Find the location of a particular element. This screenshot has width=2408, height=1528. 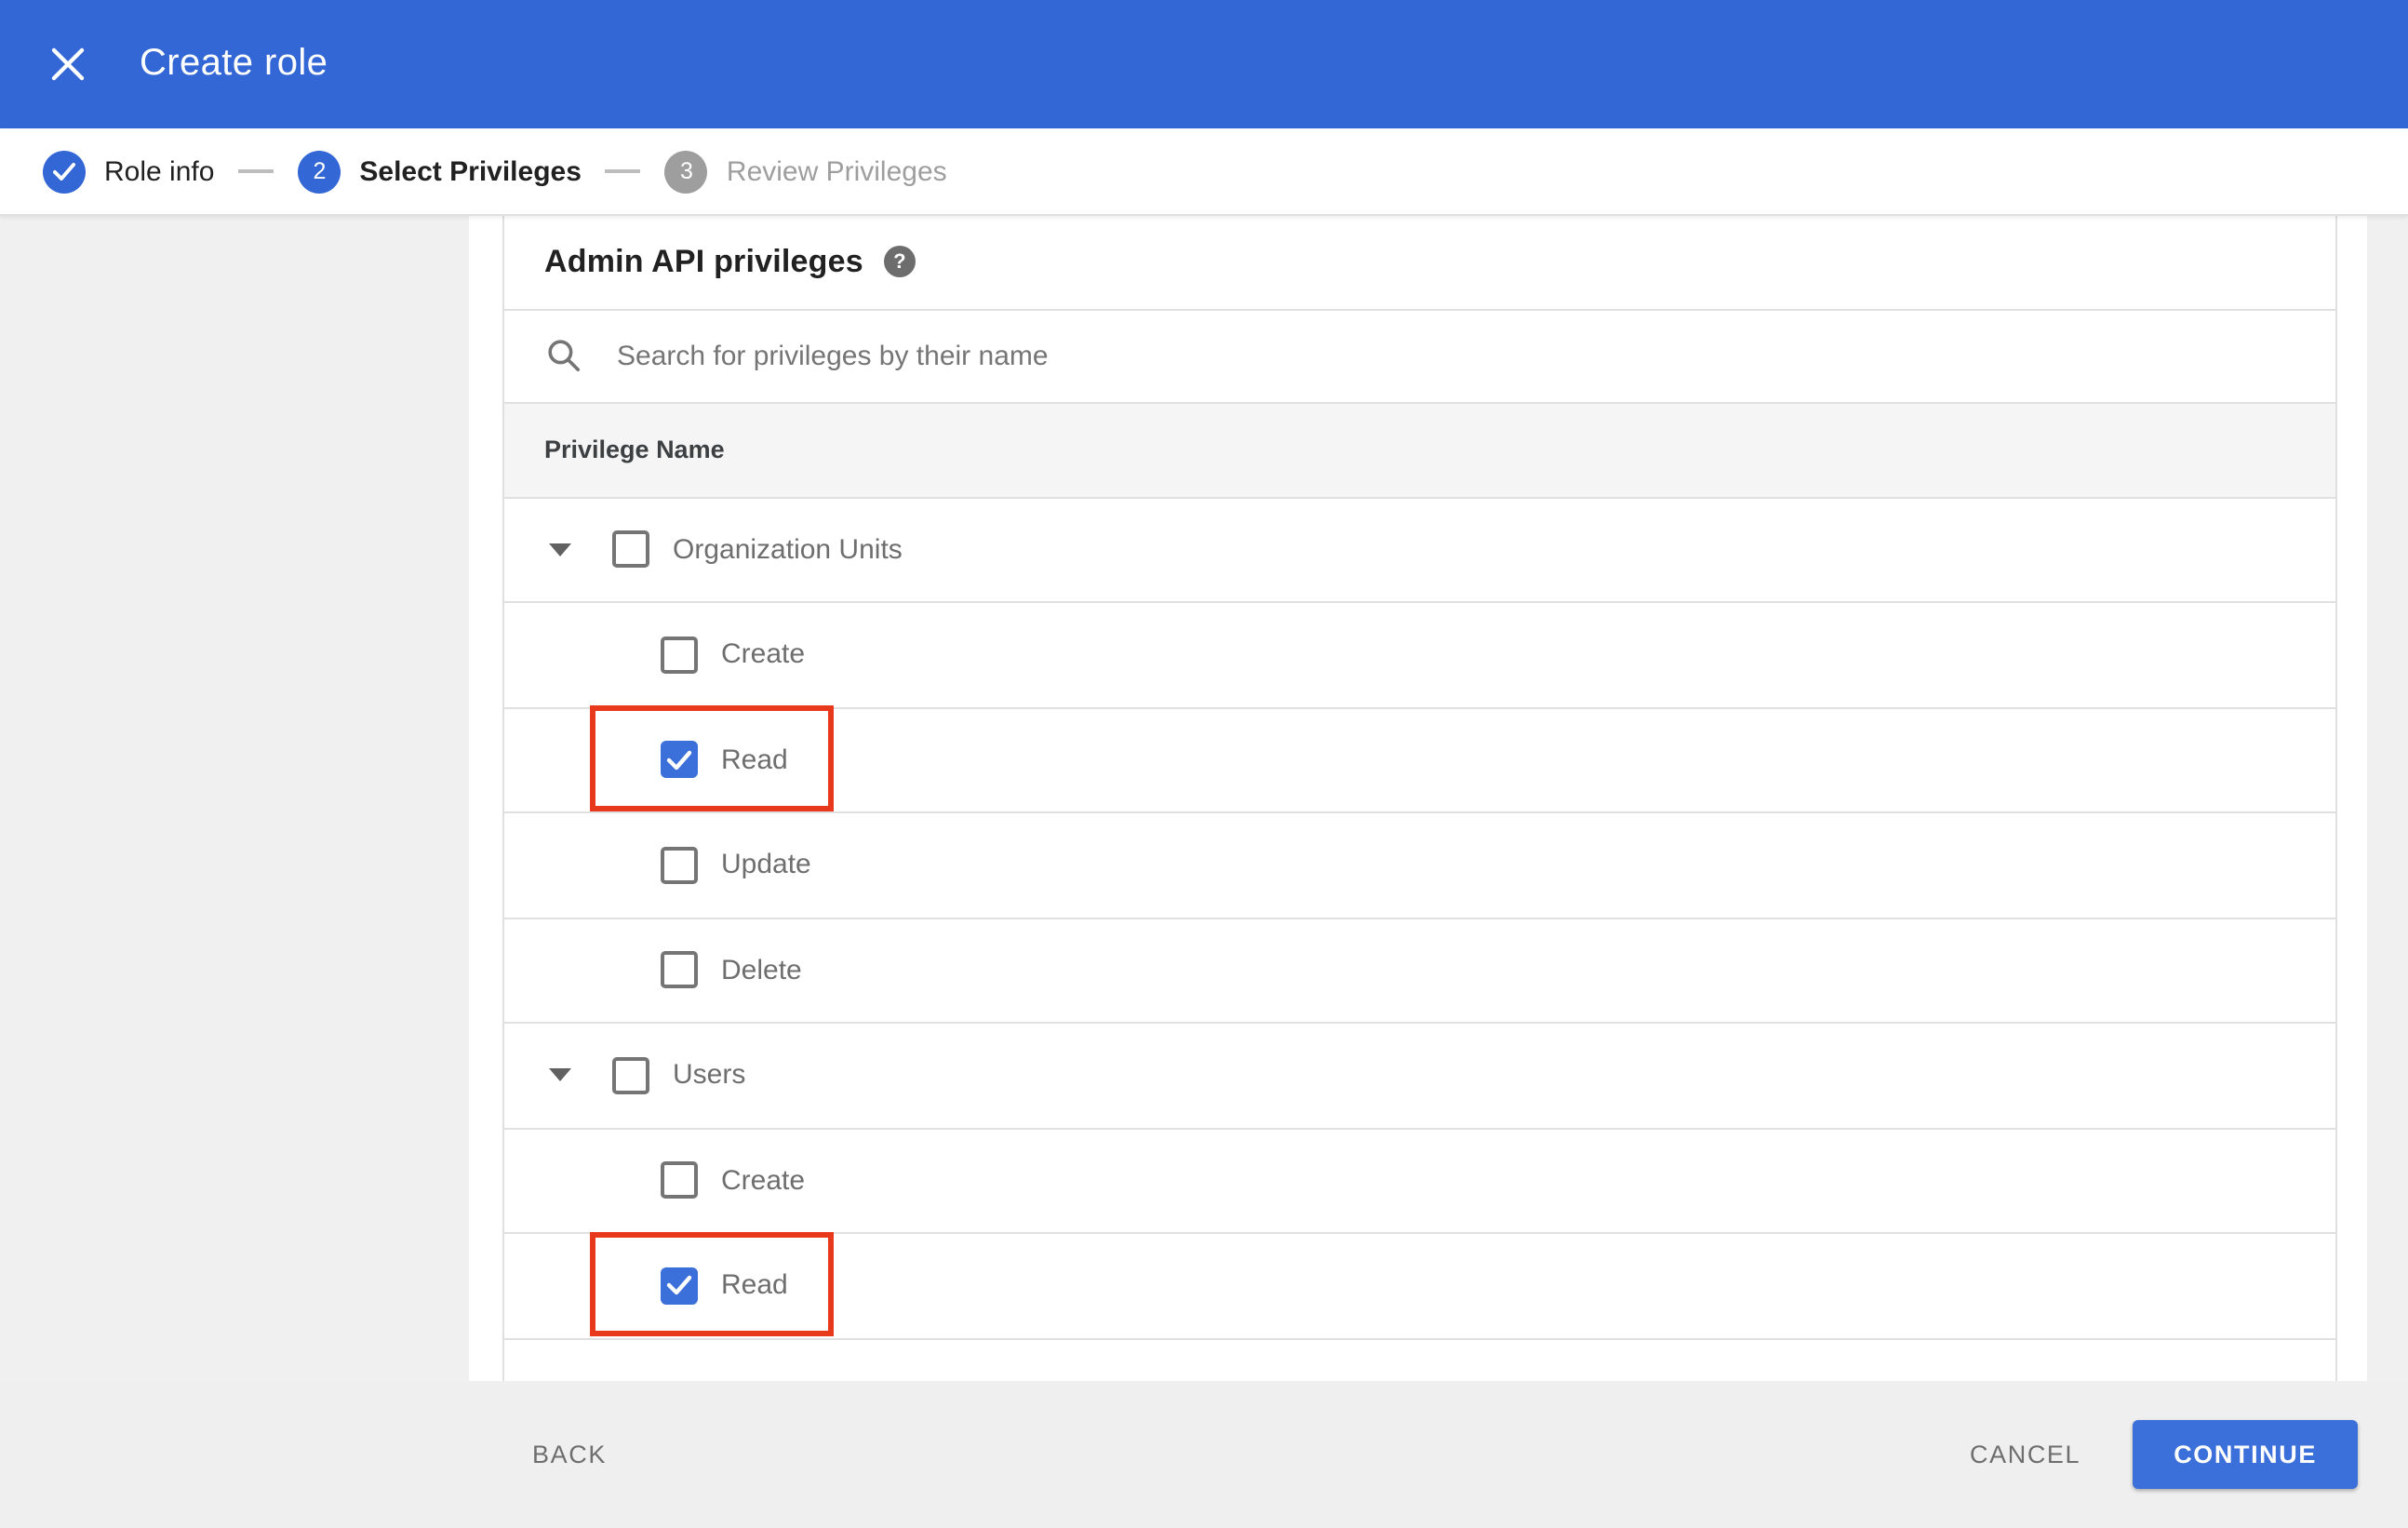

row-org-units-read: Read is located at coordinates (1419, 759).